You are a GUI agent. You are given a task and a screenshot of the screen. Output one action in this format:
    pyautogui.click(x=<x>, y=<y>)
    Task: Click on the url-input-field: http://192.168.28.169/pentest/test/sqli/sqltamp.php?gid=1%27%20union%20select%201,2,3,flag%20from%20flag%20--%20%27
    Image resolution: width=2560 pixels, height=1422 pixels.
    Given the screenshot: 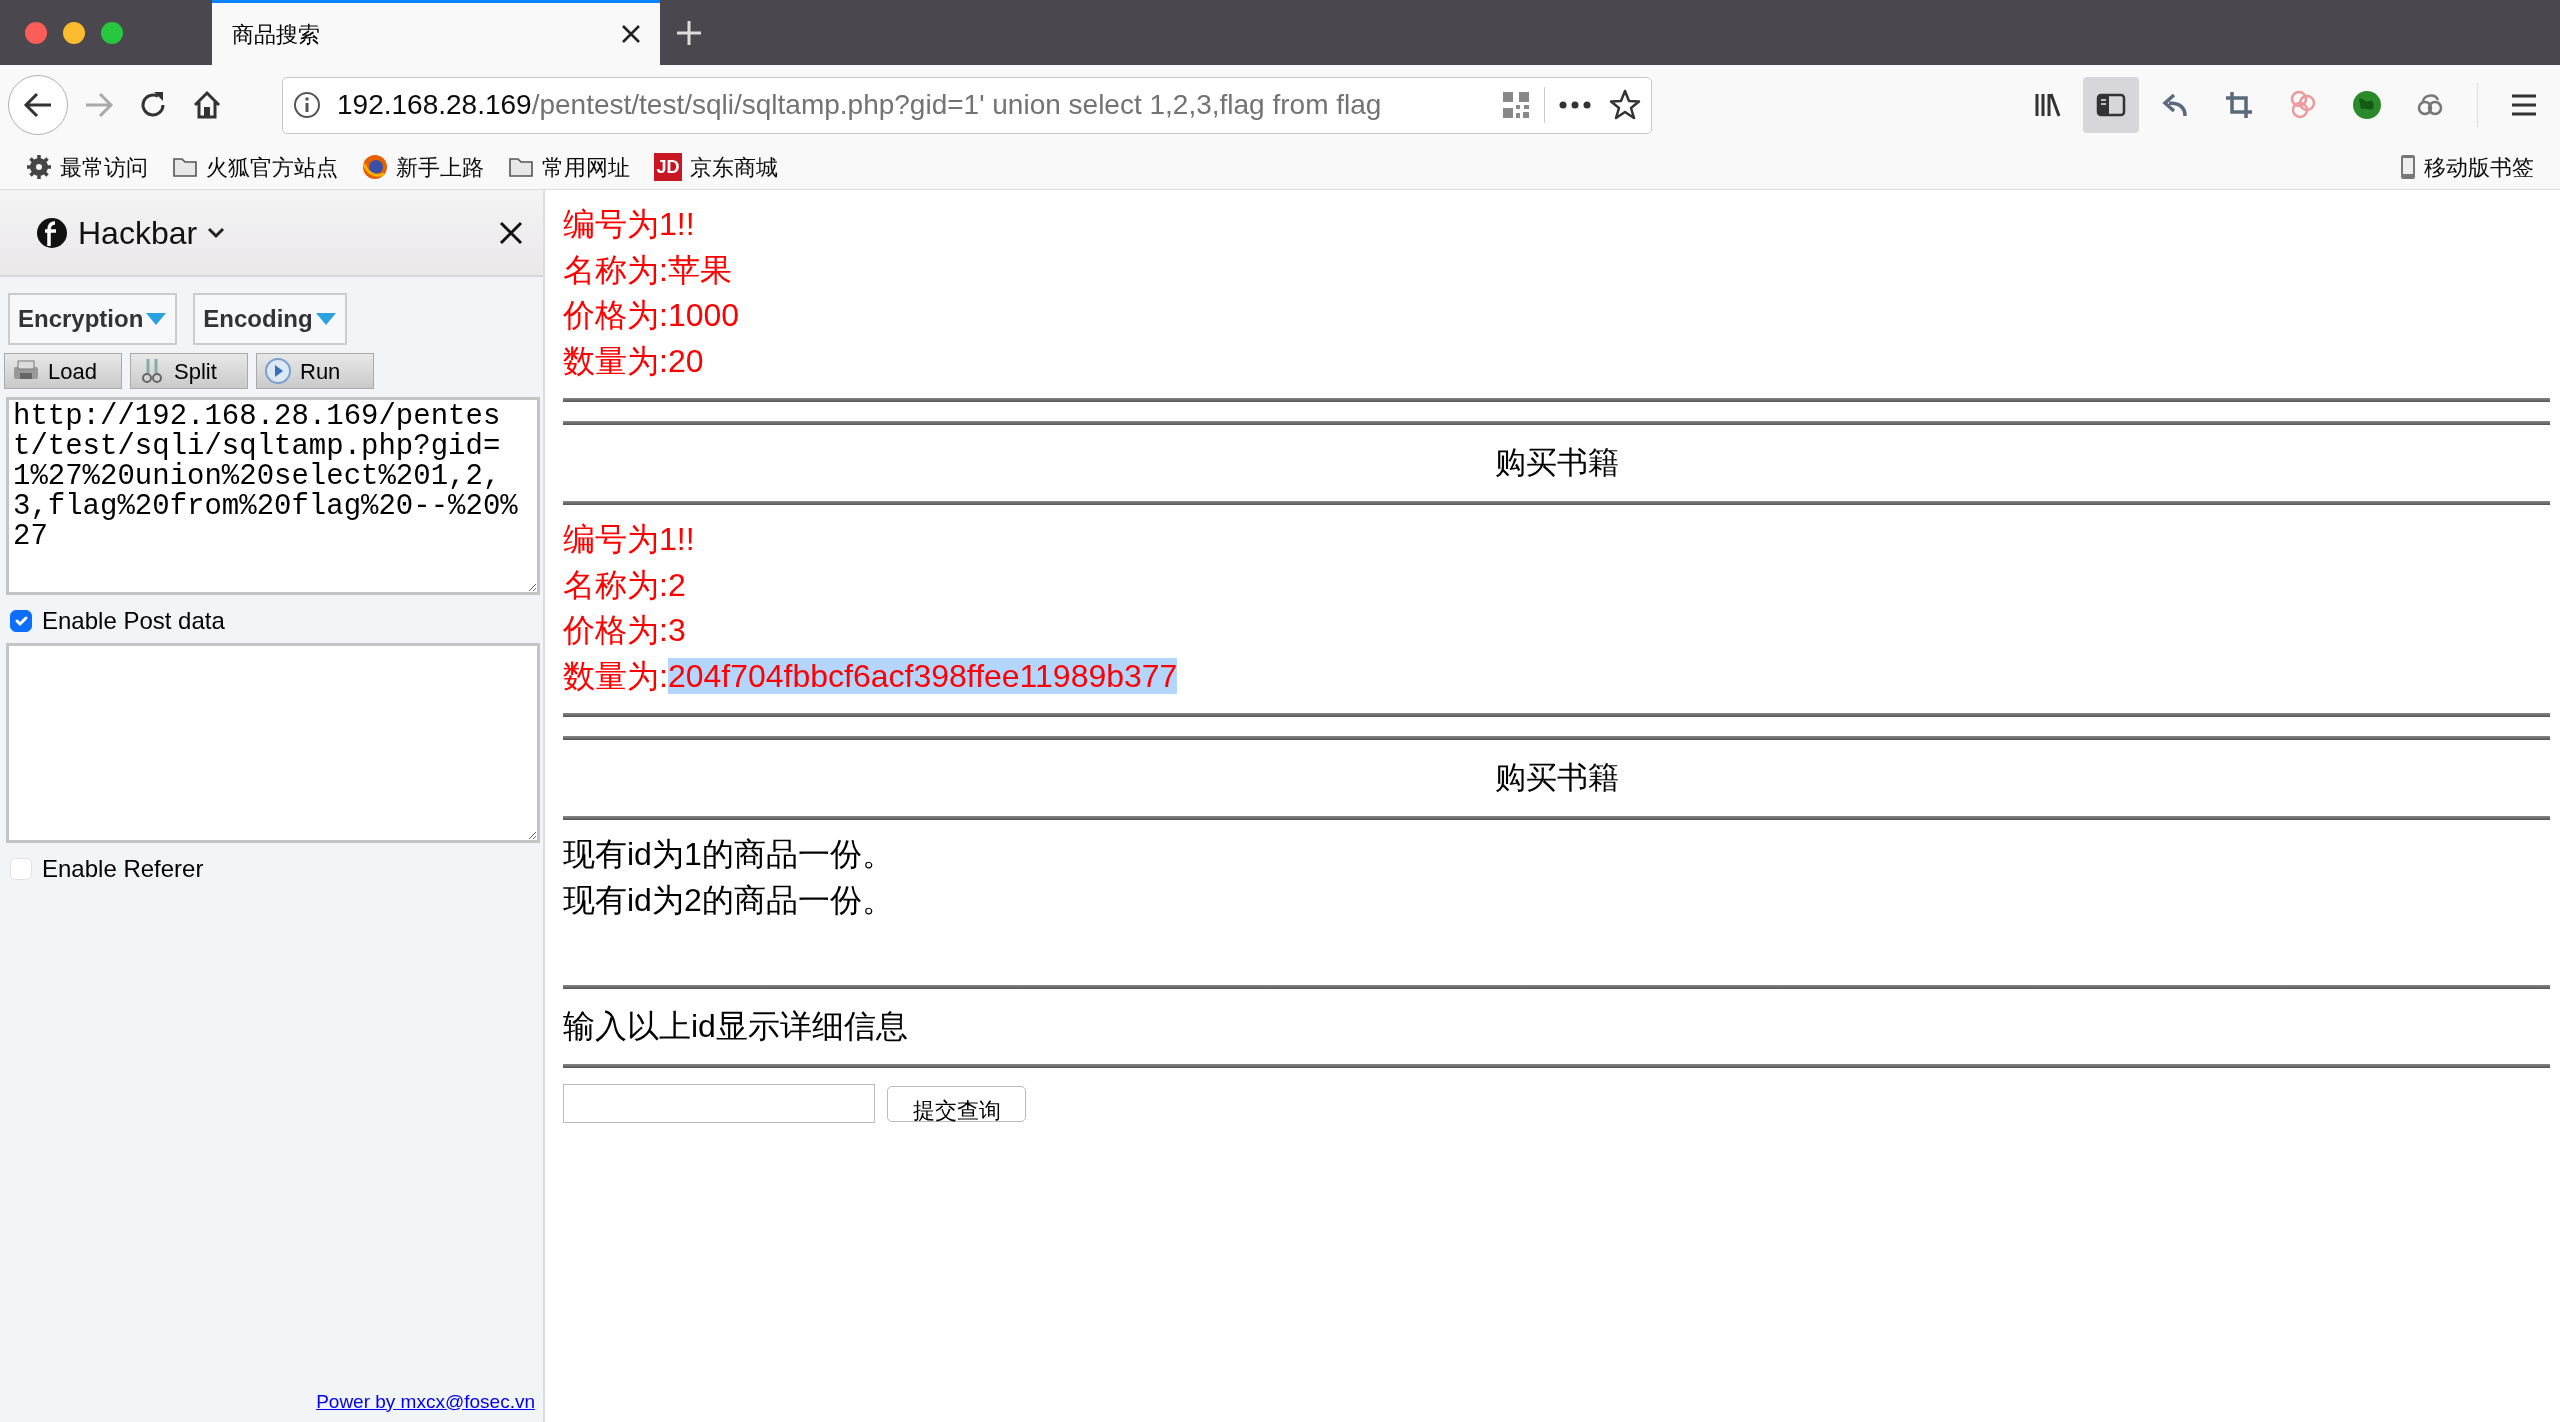 What is the action you would take?
    pyautogui.click(x=273, y=496)
    